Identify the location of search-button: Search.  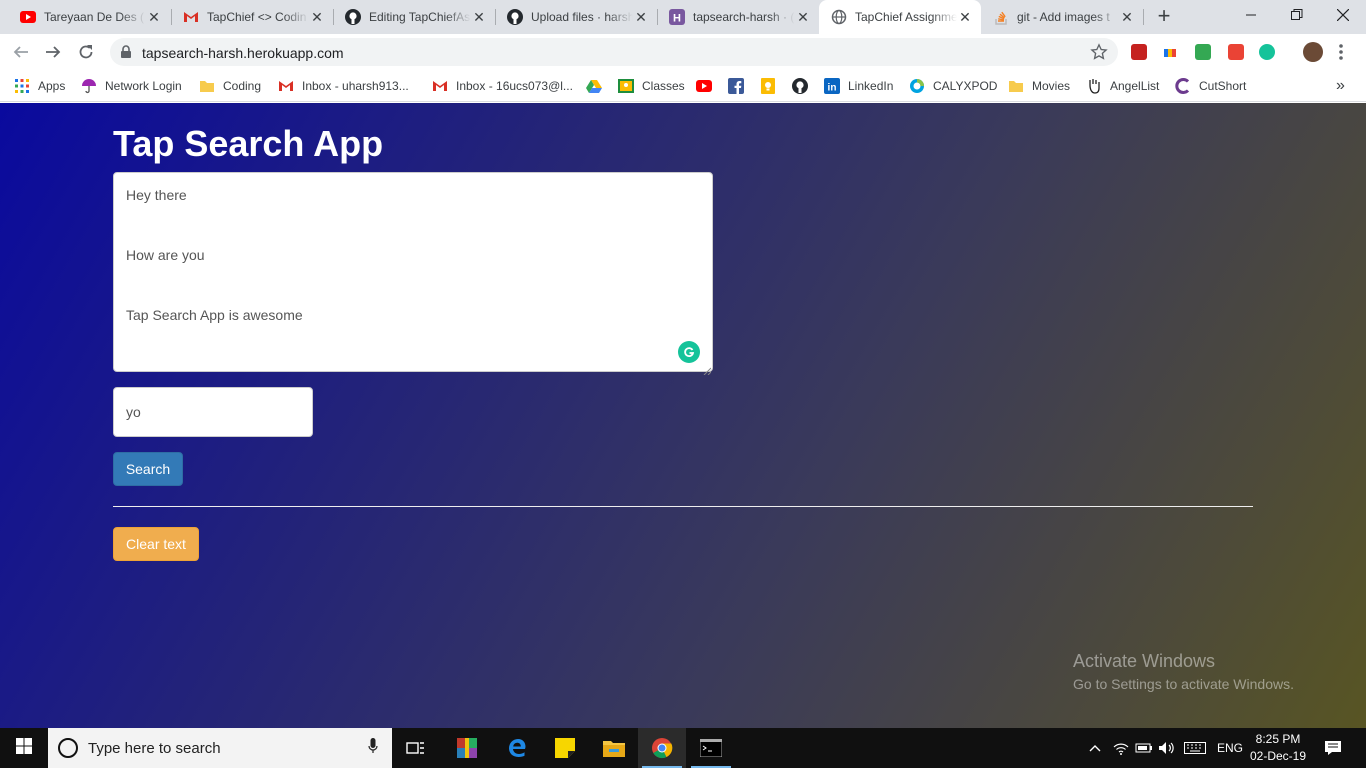
(148, 469).